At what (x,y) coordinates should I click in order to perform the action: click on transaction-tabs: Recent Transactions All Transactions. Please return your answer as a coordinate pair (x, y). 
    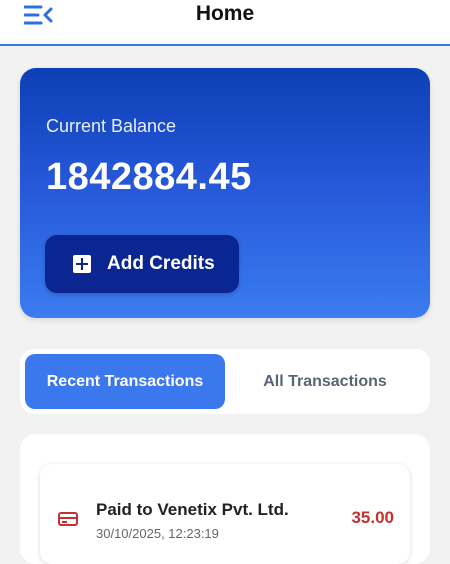
    Looking at the image, I should click on (225, 381).